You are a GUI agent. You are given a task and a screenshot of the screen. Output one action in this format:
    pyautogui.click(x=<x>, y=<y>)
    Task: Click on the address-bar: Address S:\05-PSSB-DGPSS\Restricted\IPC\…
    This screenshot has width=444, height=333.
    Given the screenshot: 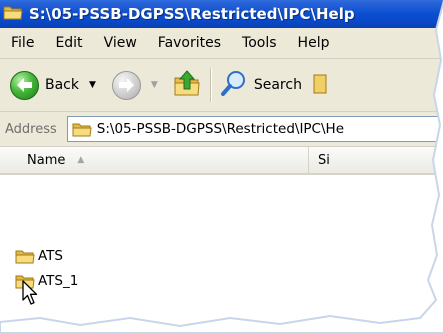 What is the action you would take?
    pyautogui.click(x=222, y=129)
    